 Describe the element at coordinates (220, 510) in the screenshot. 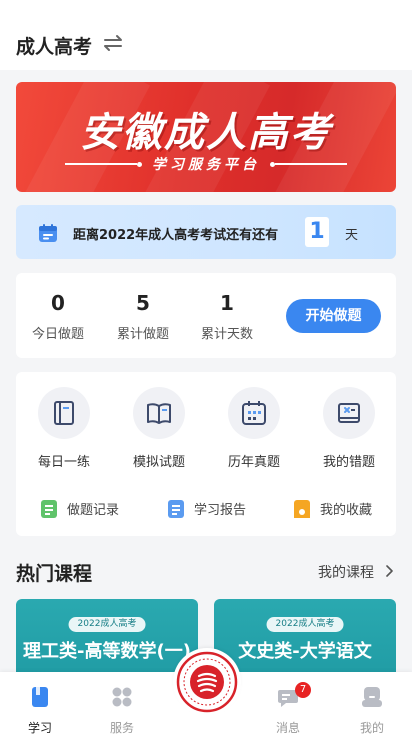

I see `sub-item-label: 学习报告` at that location.